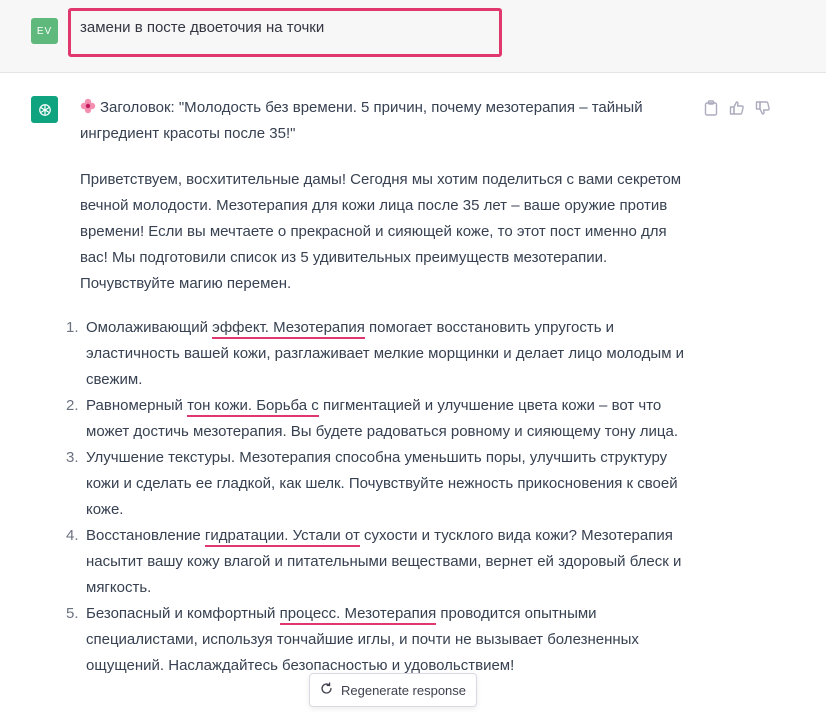 This screenshot has width=826, height=712. What do you see at coordinates (202, 27) in the screenshot?
I see `user-prompt-text: замени в посте двоеточия на точки` at bounding box center [202, 27].